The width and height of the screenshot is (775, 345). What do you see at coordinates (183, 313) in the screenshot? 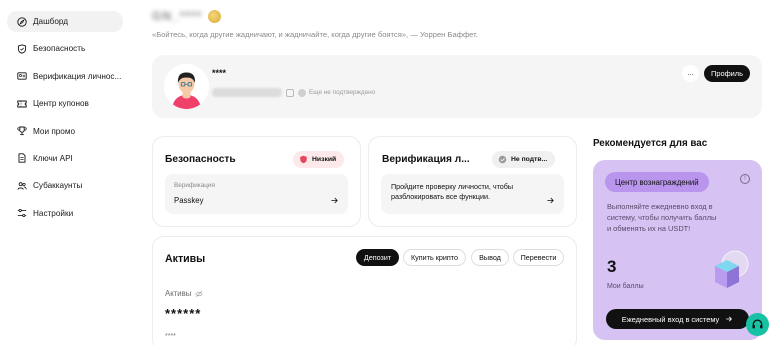
I see `balance-masked: ******` at bounding box center [183, 313].